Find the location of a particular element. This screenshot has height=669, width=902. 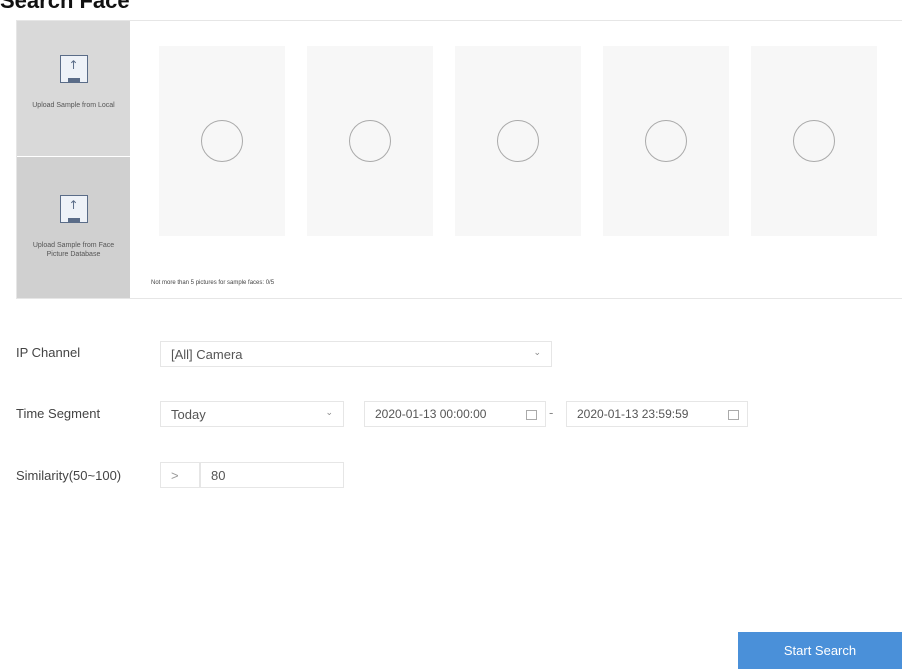

upload-from-database-label: Upload Sample from Face Picture Database is located at coordinates (73, 250).